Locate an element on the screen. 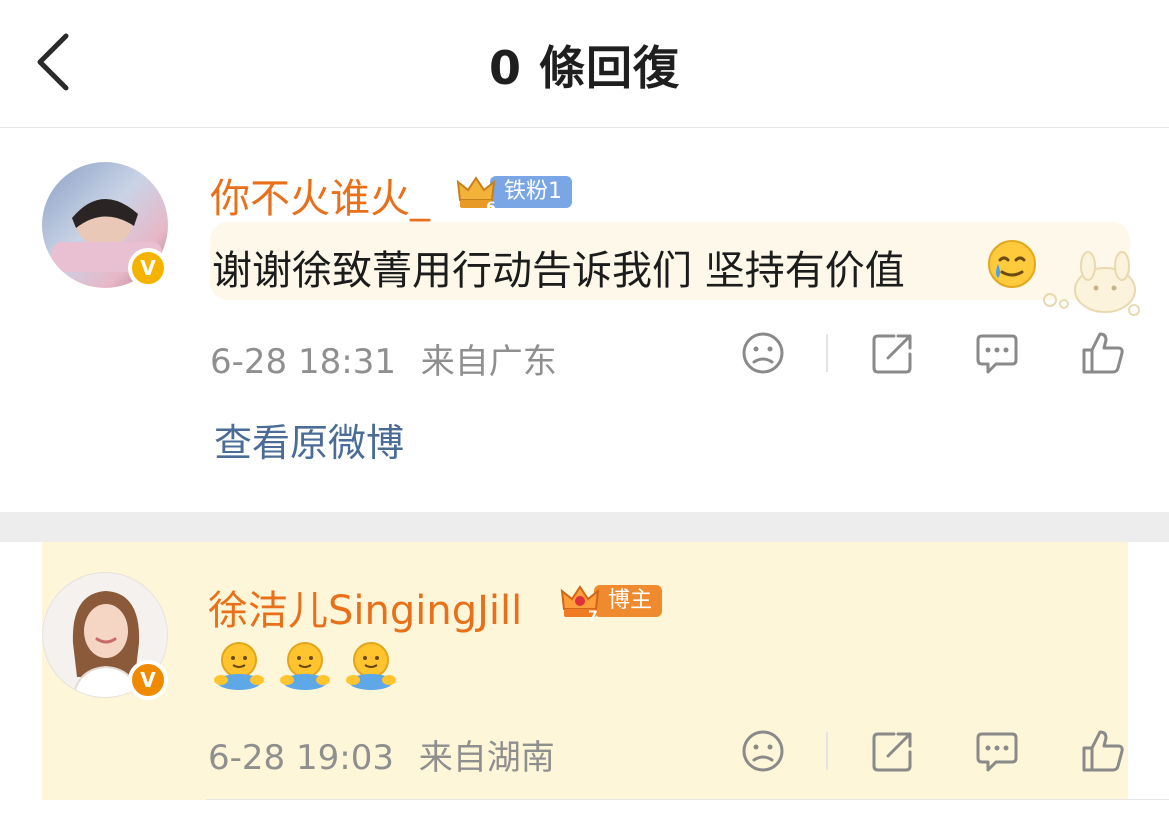  comment-time: 6-28 19:03 is located at coordinates (301, 758).